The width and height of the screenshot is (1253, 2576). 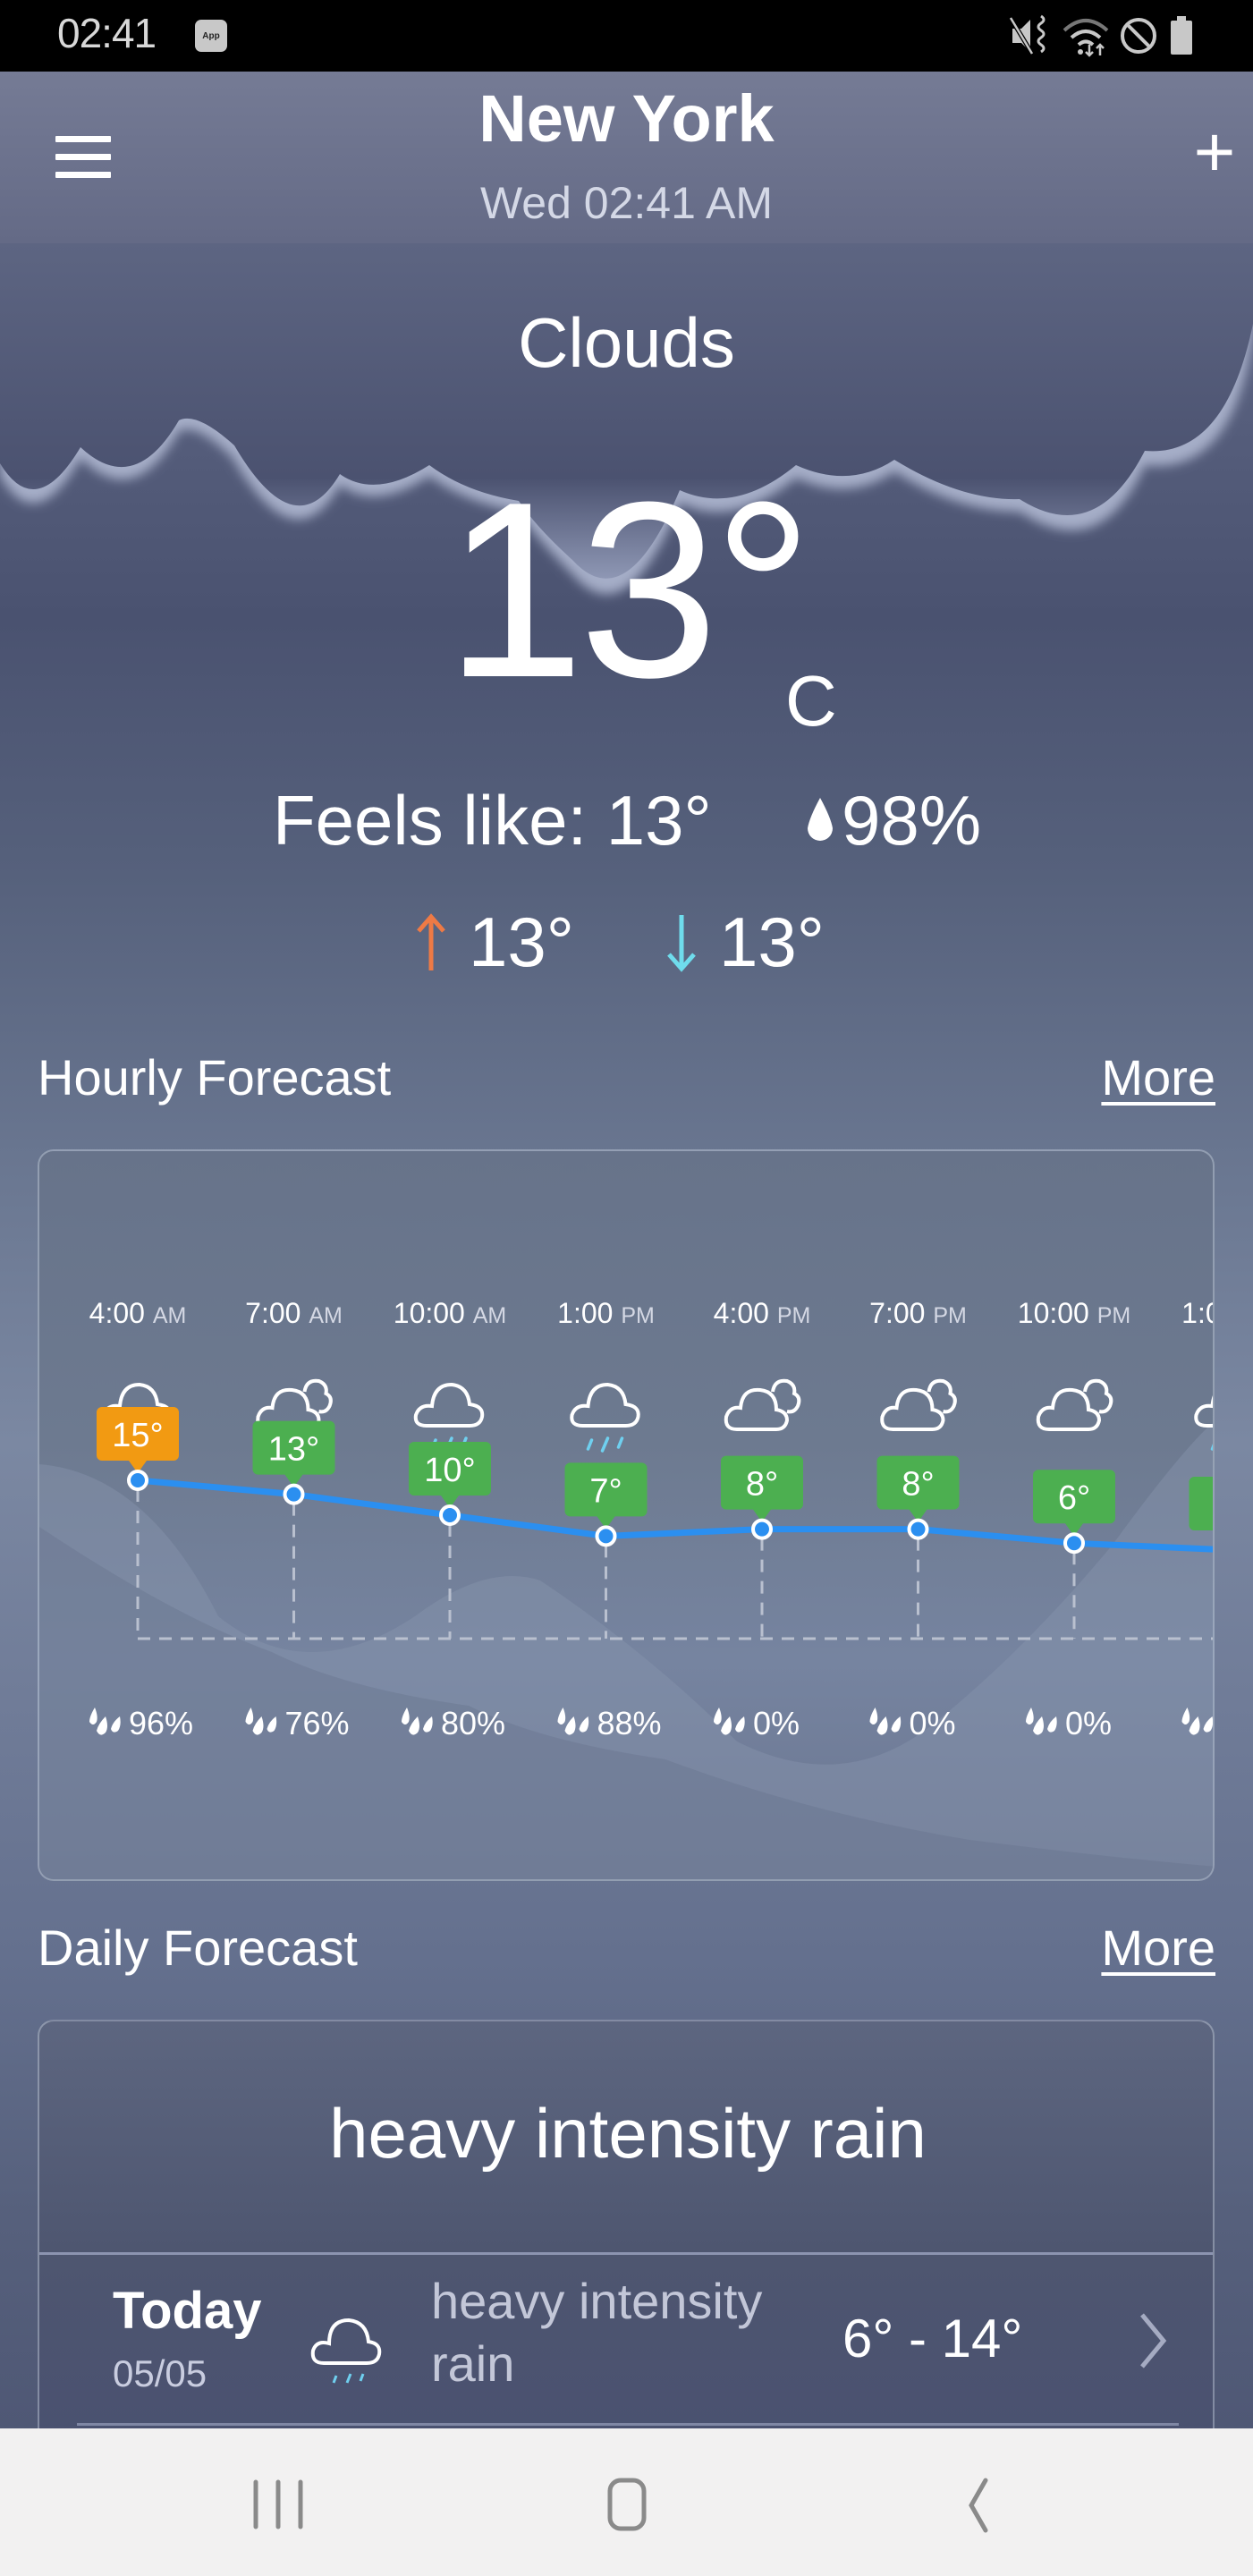 What do you see at coordinates (1074, 1498) in the screenshot?
I see `temperature-tag-label: 6°` at bounding box center [1074, 1498].